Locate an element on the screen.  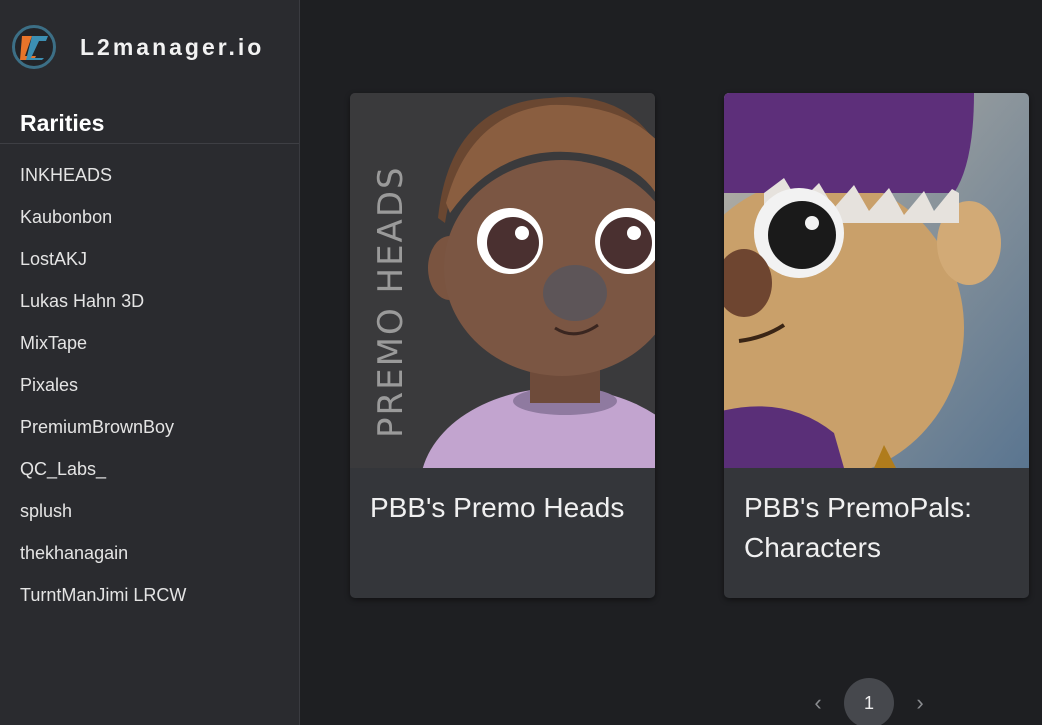
chevron-left-icon: ‹ is located at coordinates (818, 701).